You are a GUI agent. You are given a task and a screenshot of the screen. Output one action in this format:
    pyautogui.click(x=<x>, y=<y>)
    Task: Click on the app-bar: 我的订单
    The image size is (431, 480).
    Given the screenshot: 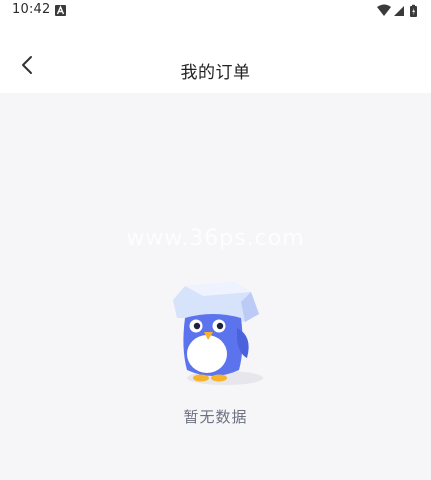 What is the action you would take?
    pyautogui.click(x=215, y=58)
    